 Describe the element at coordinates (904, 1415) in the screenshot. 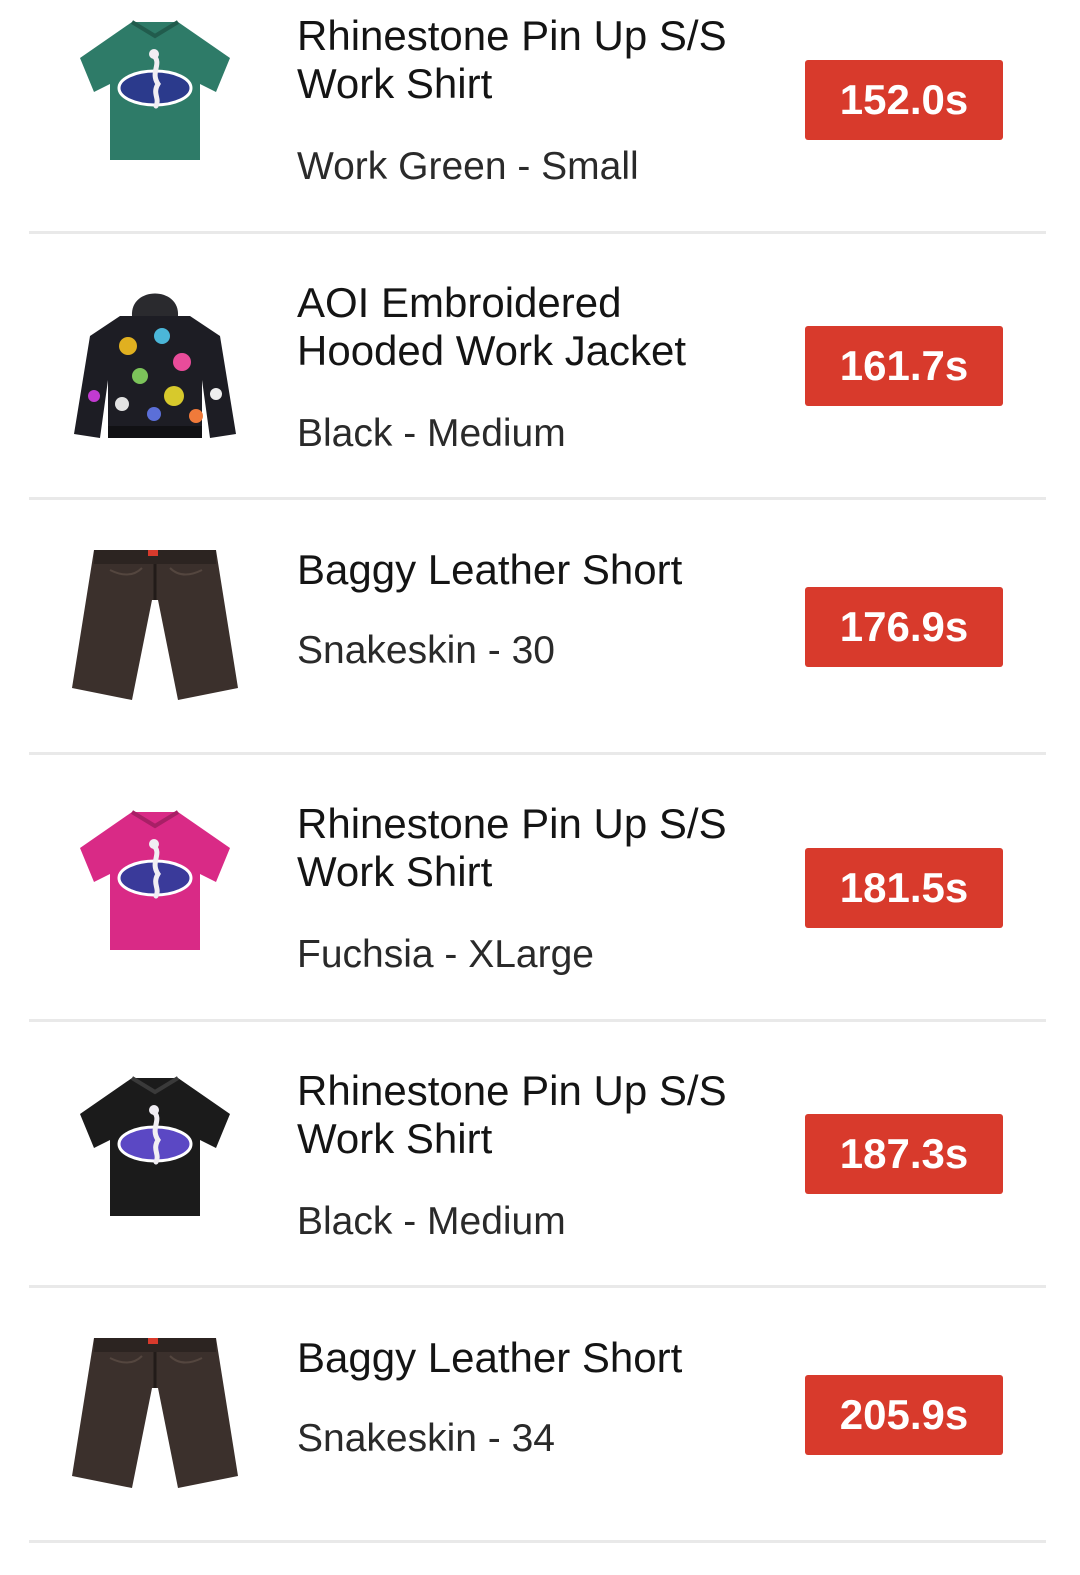

I see `time-badge: 205.9s` at that location.